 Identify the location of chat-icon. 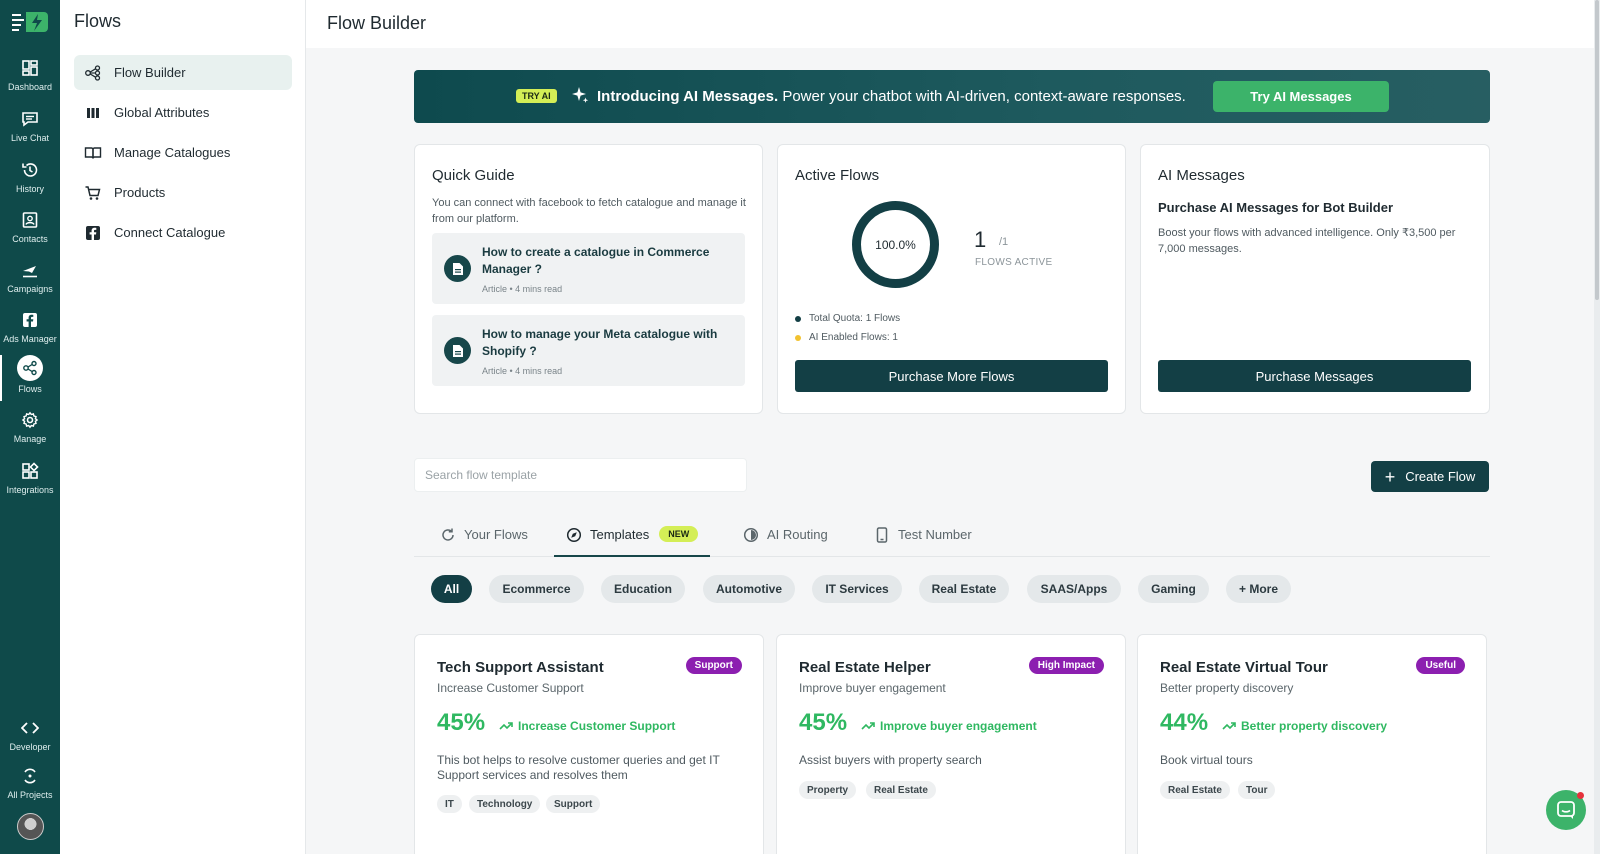
(30, 119).